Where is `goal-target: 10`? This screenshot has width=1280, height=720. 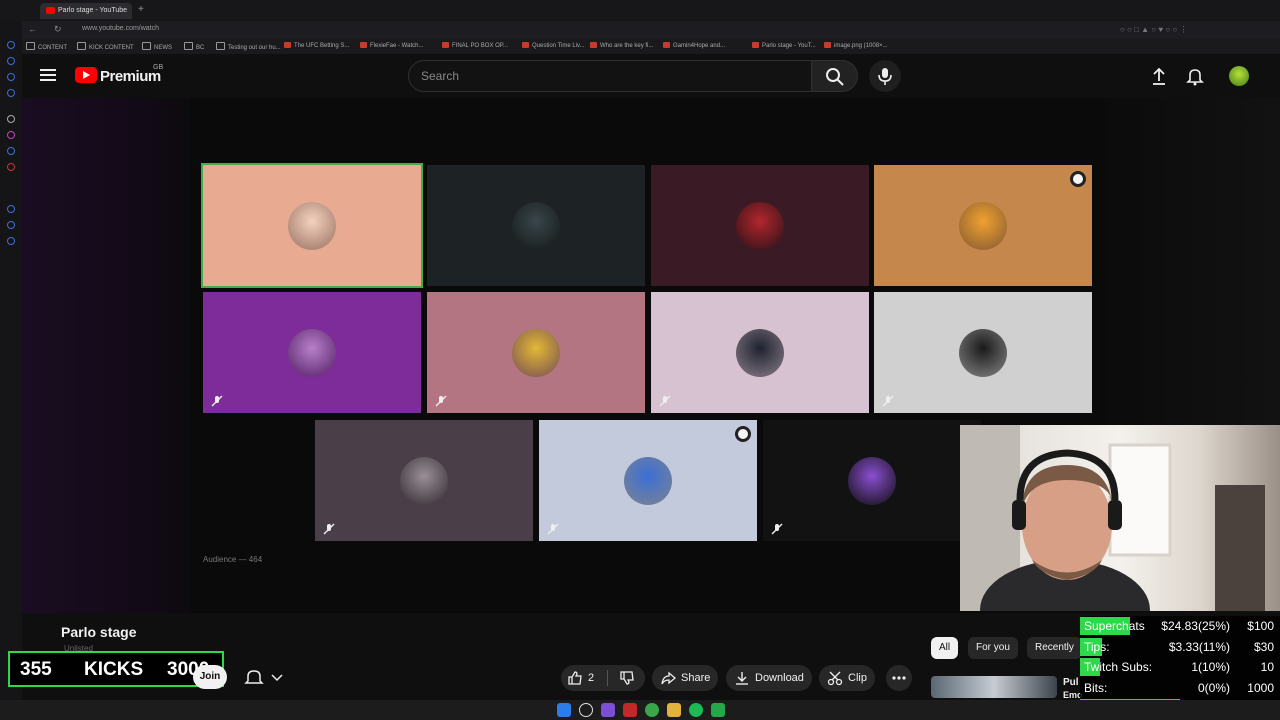
goal-target: 10 is located at coordinates (1267, 667).